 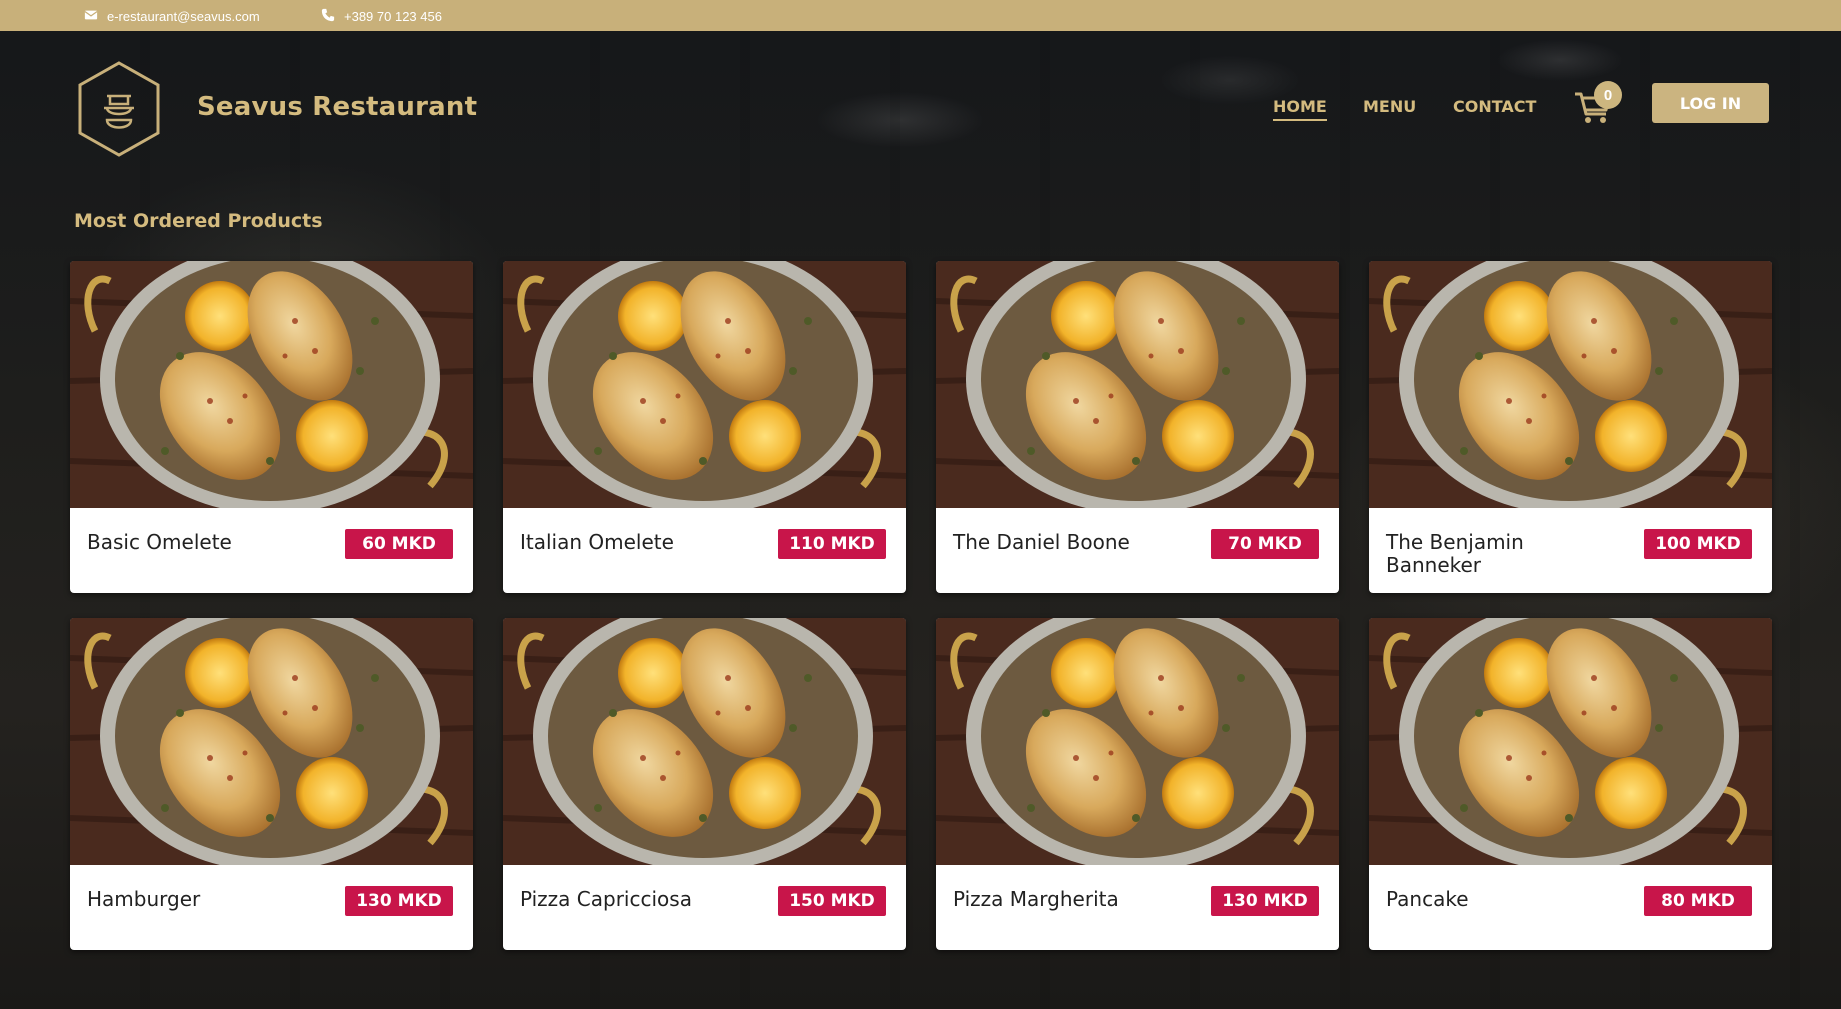 I want to click on product-card: Pizza Capricciosa 150 MKD, so click(x=704, y=784).